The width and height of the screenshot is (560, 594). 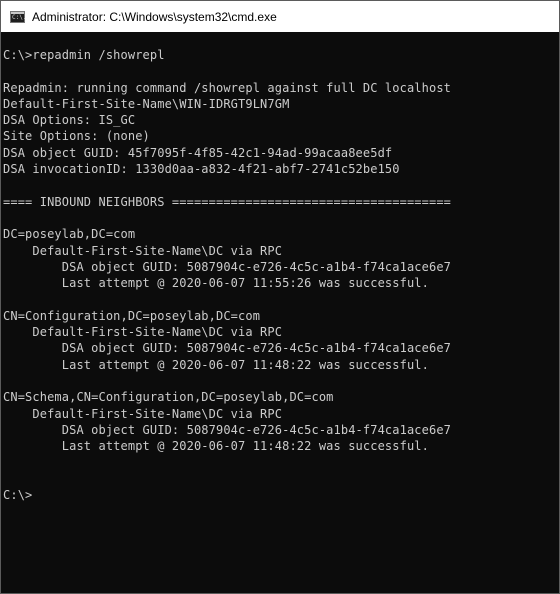 I want to click on console-line: C:\>, so click(x=18, y=495).